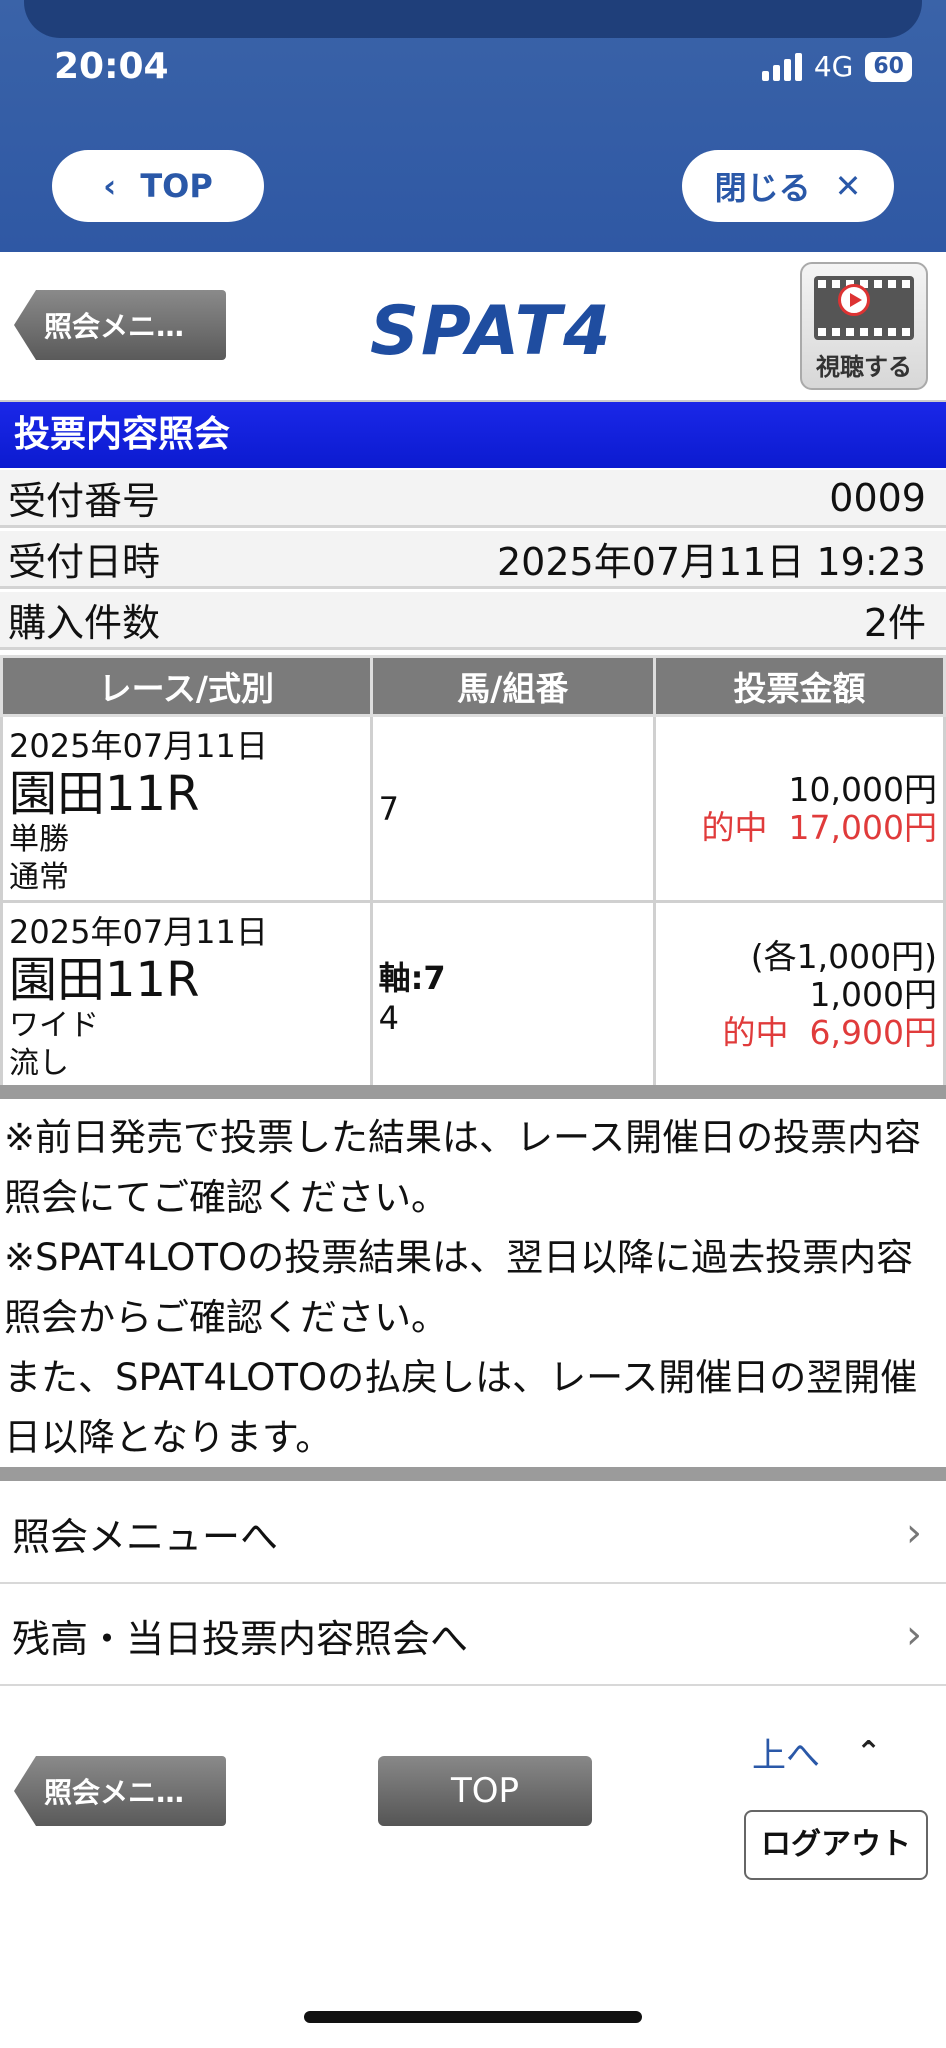 The width and height of the screenshot is (946, 2048). Describe the element at coordinates (485, 1791) in the screenshot. I see `top-button: TOP` at that location.